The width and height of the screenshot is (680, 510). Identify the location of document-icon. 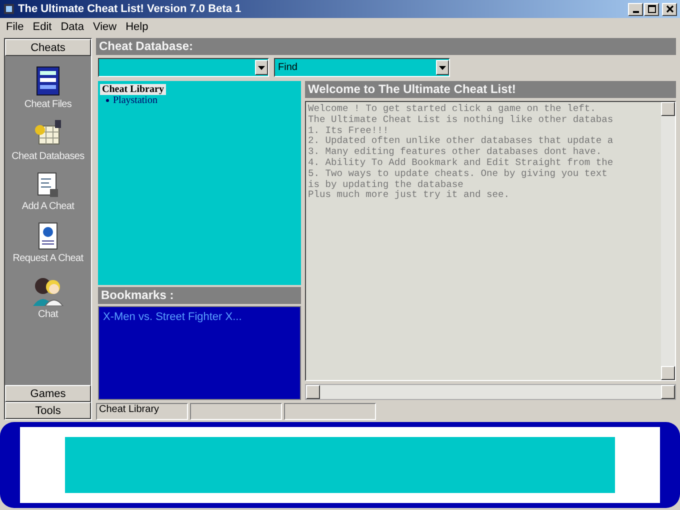
(48, 185).